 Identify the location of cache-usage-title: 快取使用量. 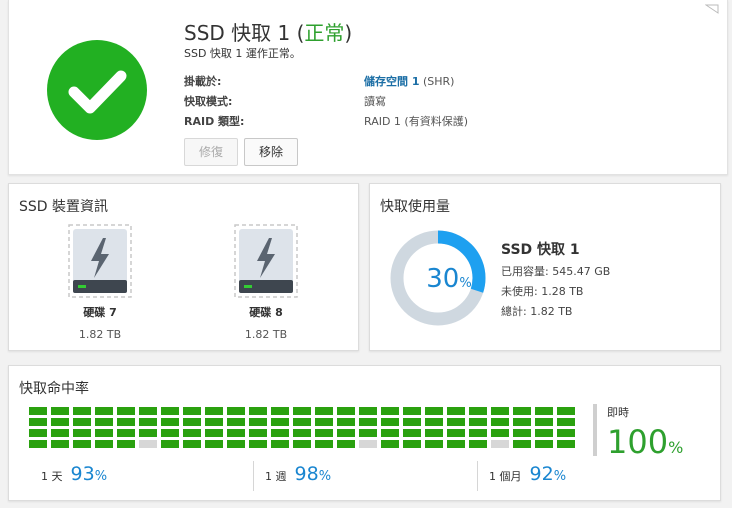
(415, 207).